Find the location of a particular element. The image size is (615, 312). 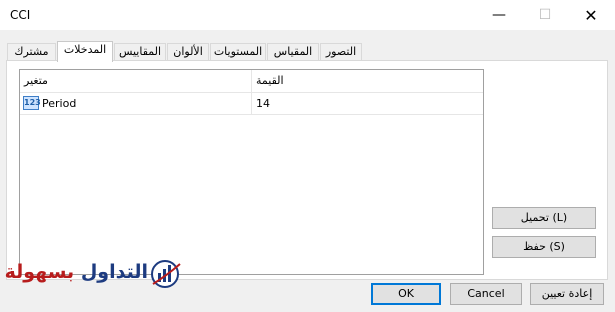

minimize-button: — is located at coordinates (499, 15).